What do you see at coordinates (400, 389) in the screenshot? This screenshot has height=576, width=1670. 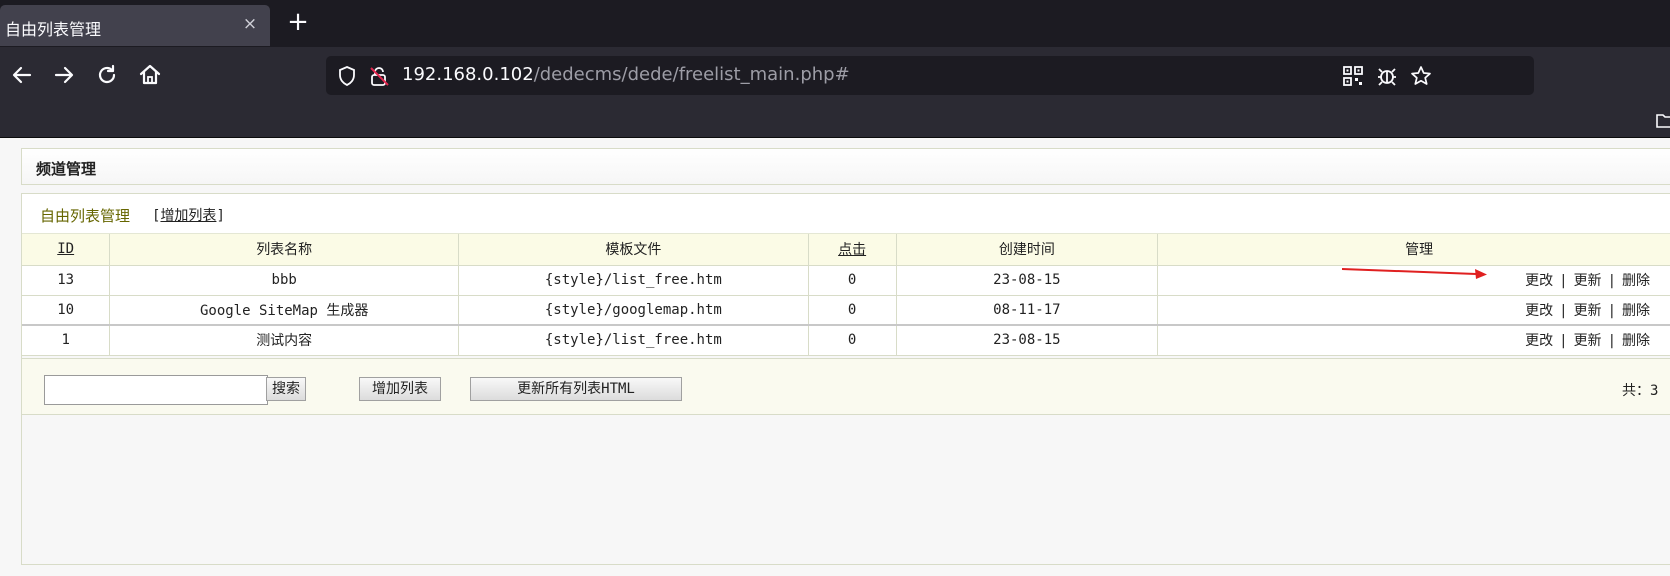 I see `add-list-button: 增加列表` at bounding box center [400, 389].